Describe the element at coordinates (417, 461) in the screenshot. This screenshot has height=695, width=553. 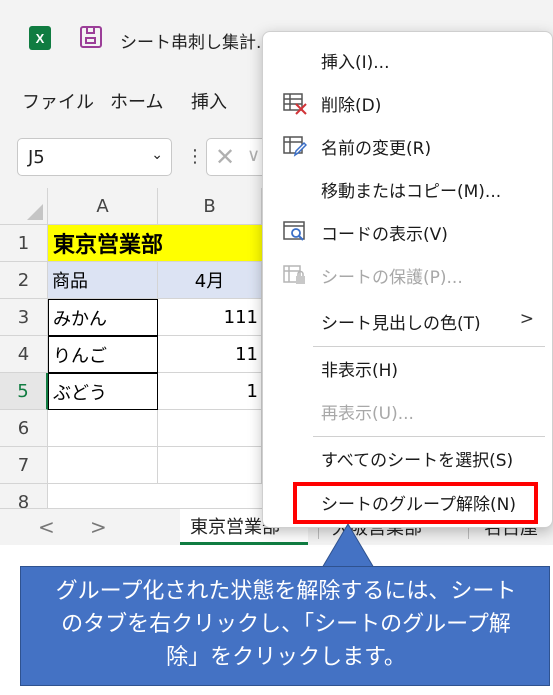
I see `menu-item-label: すべてのシートを選択(S)` at that location.